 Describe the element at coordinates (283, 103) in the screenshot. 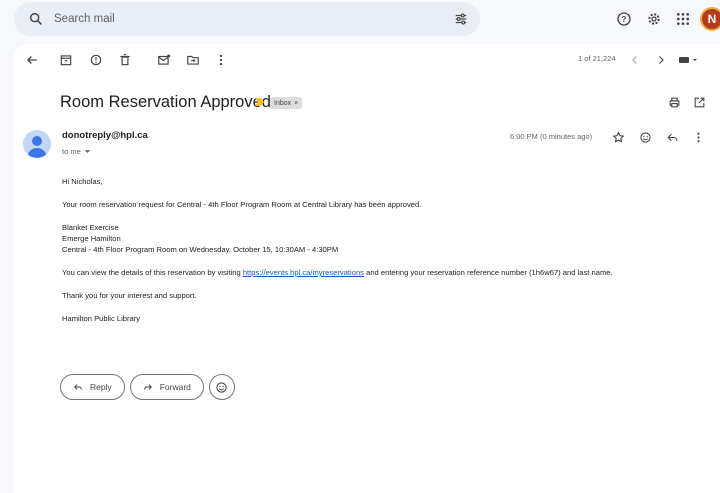

I see `label-text: Inbox` at that location.